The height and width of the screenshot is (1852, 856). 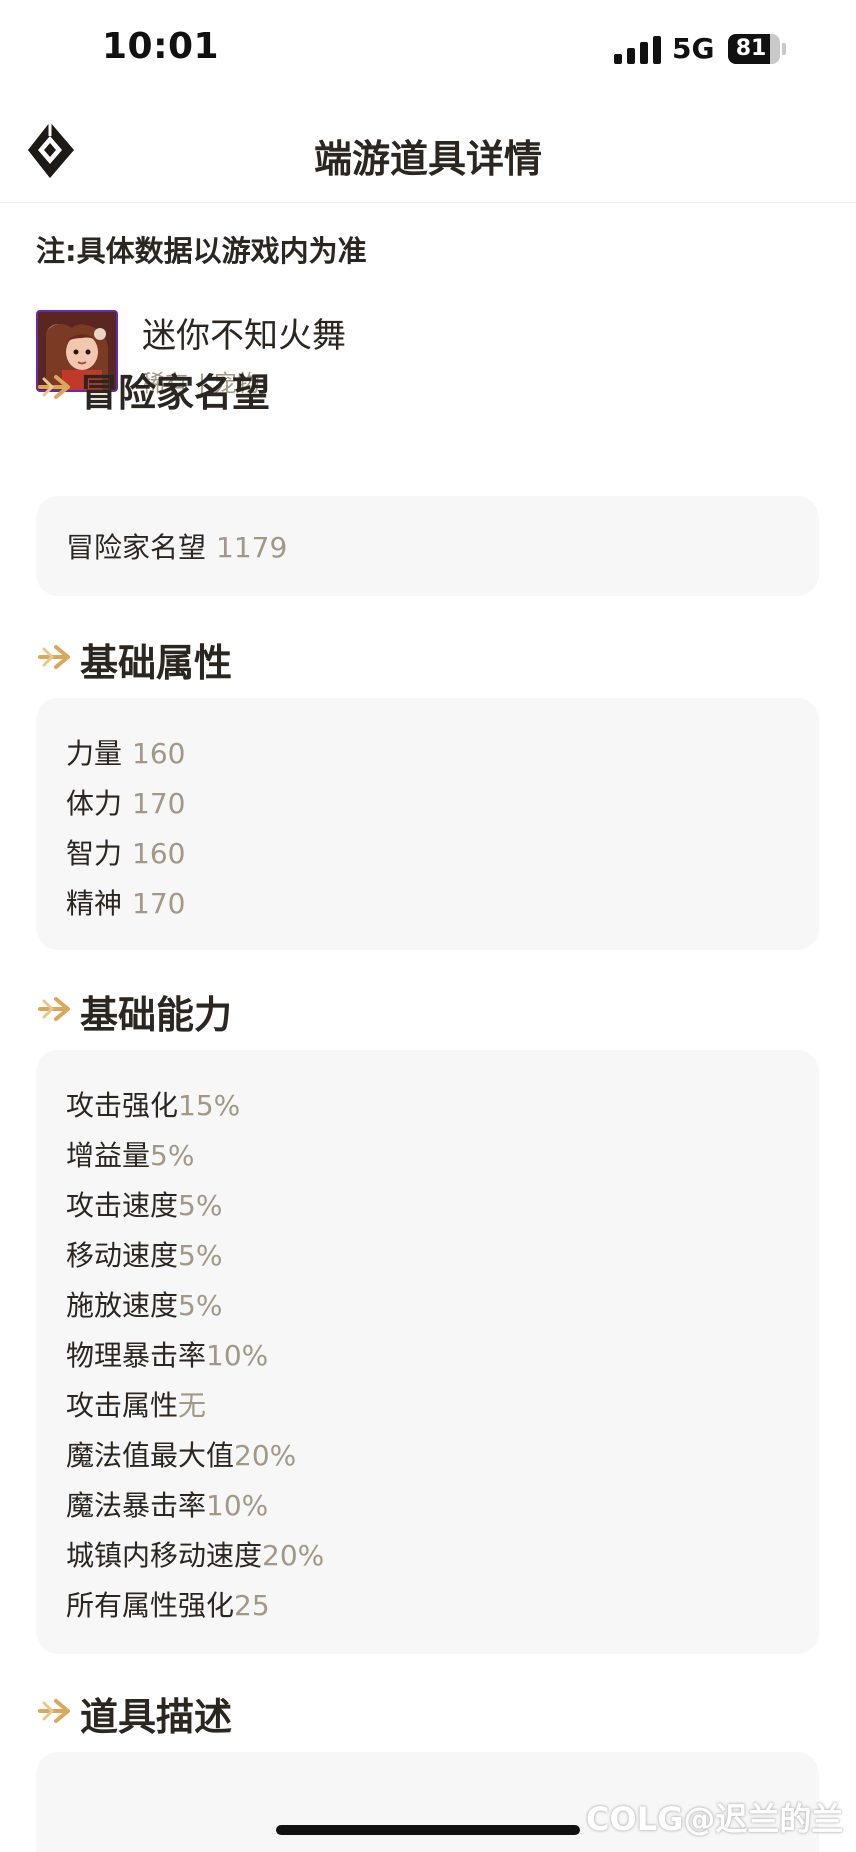 I want to click on stat-label: 物理暴击率, so click(x=136, y=1355).